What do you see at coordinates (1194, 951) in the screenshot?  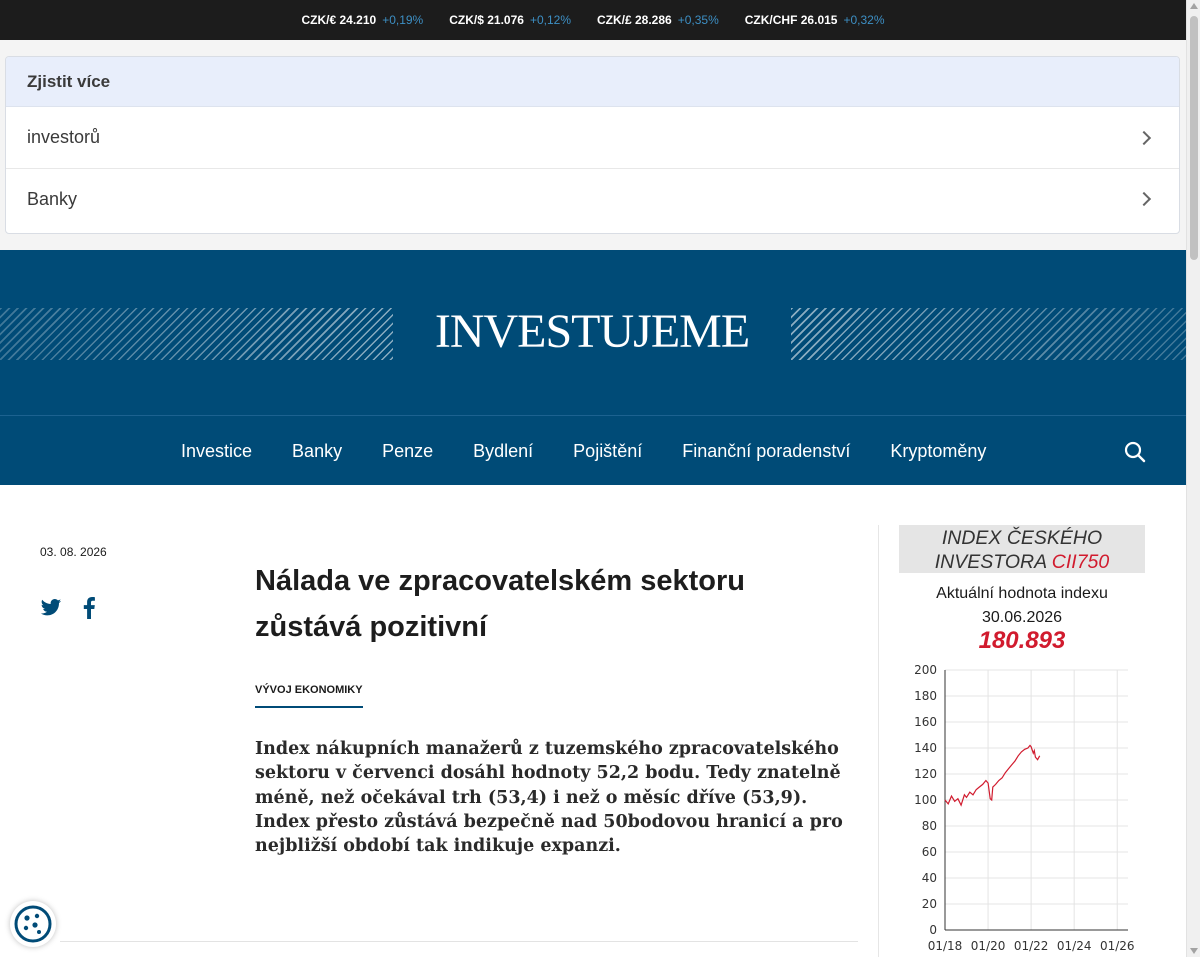 I see `scroll-down-arrow-icon` at bounding box center [1194, 951].